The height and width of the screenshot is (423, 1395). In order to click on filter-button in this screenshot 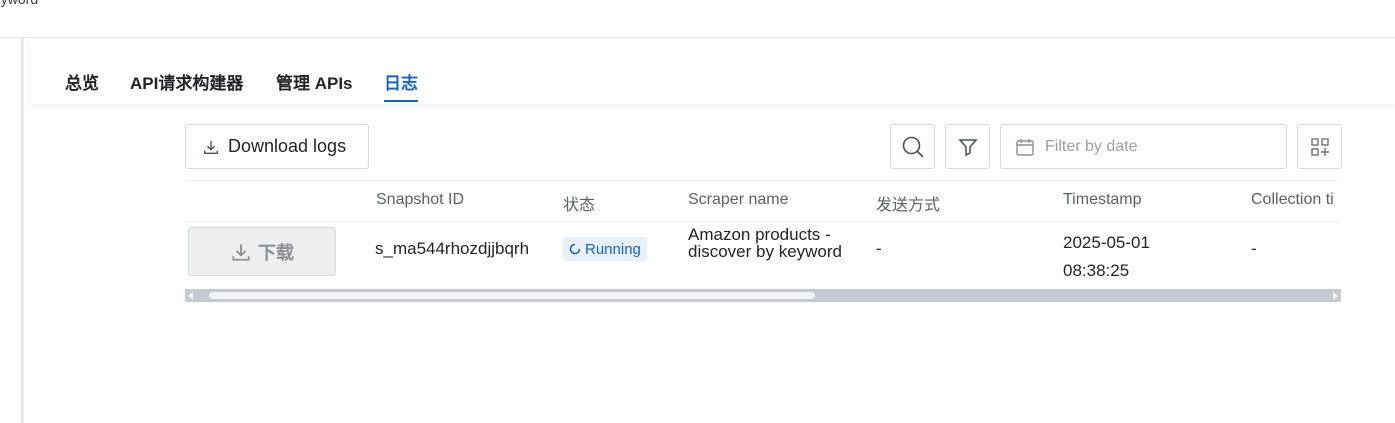, I will do `click(967, 146)`.